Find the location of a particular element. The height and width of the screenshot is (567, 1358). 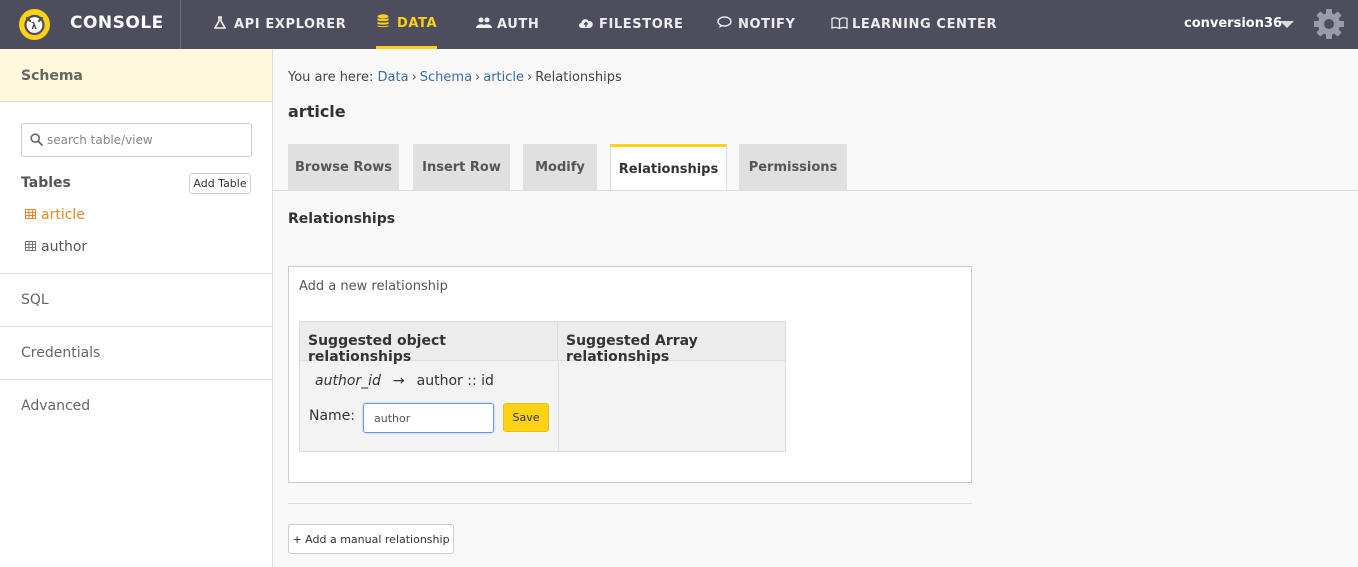

logo-icon: λ is located at coordinates (34, 24).